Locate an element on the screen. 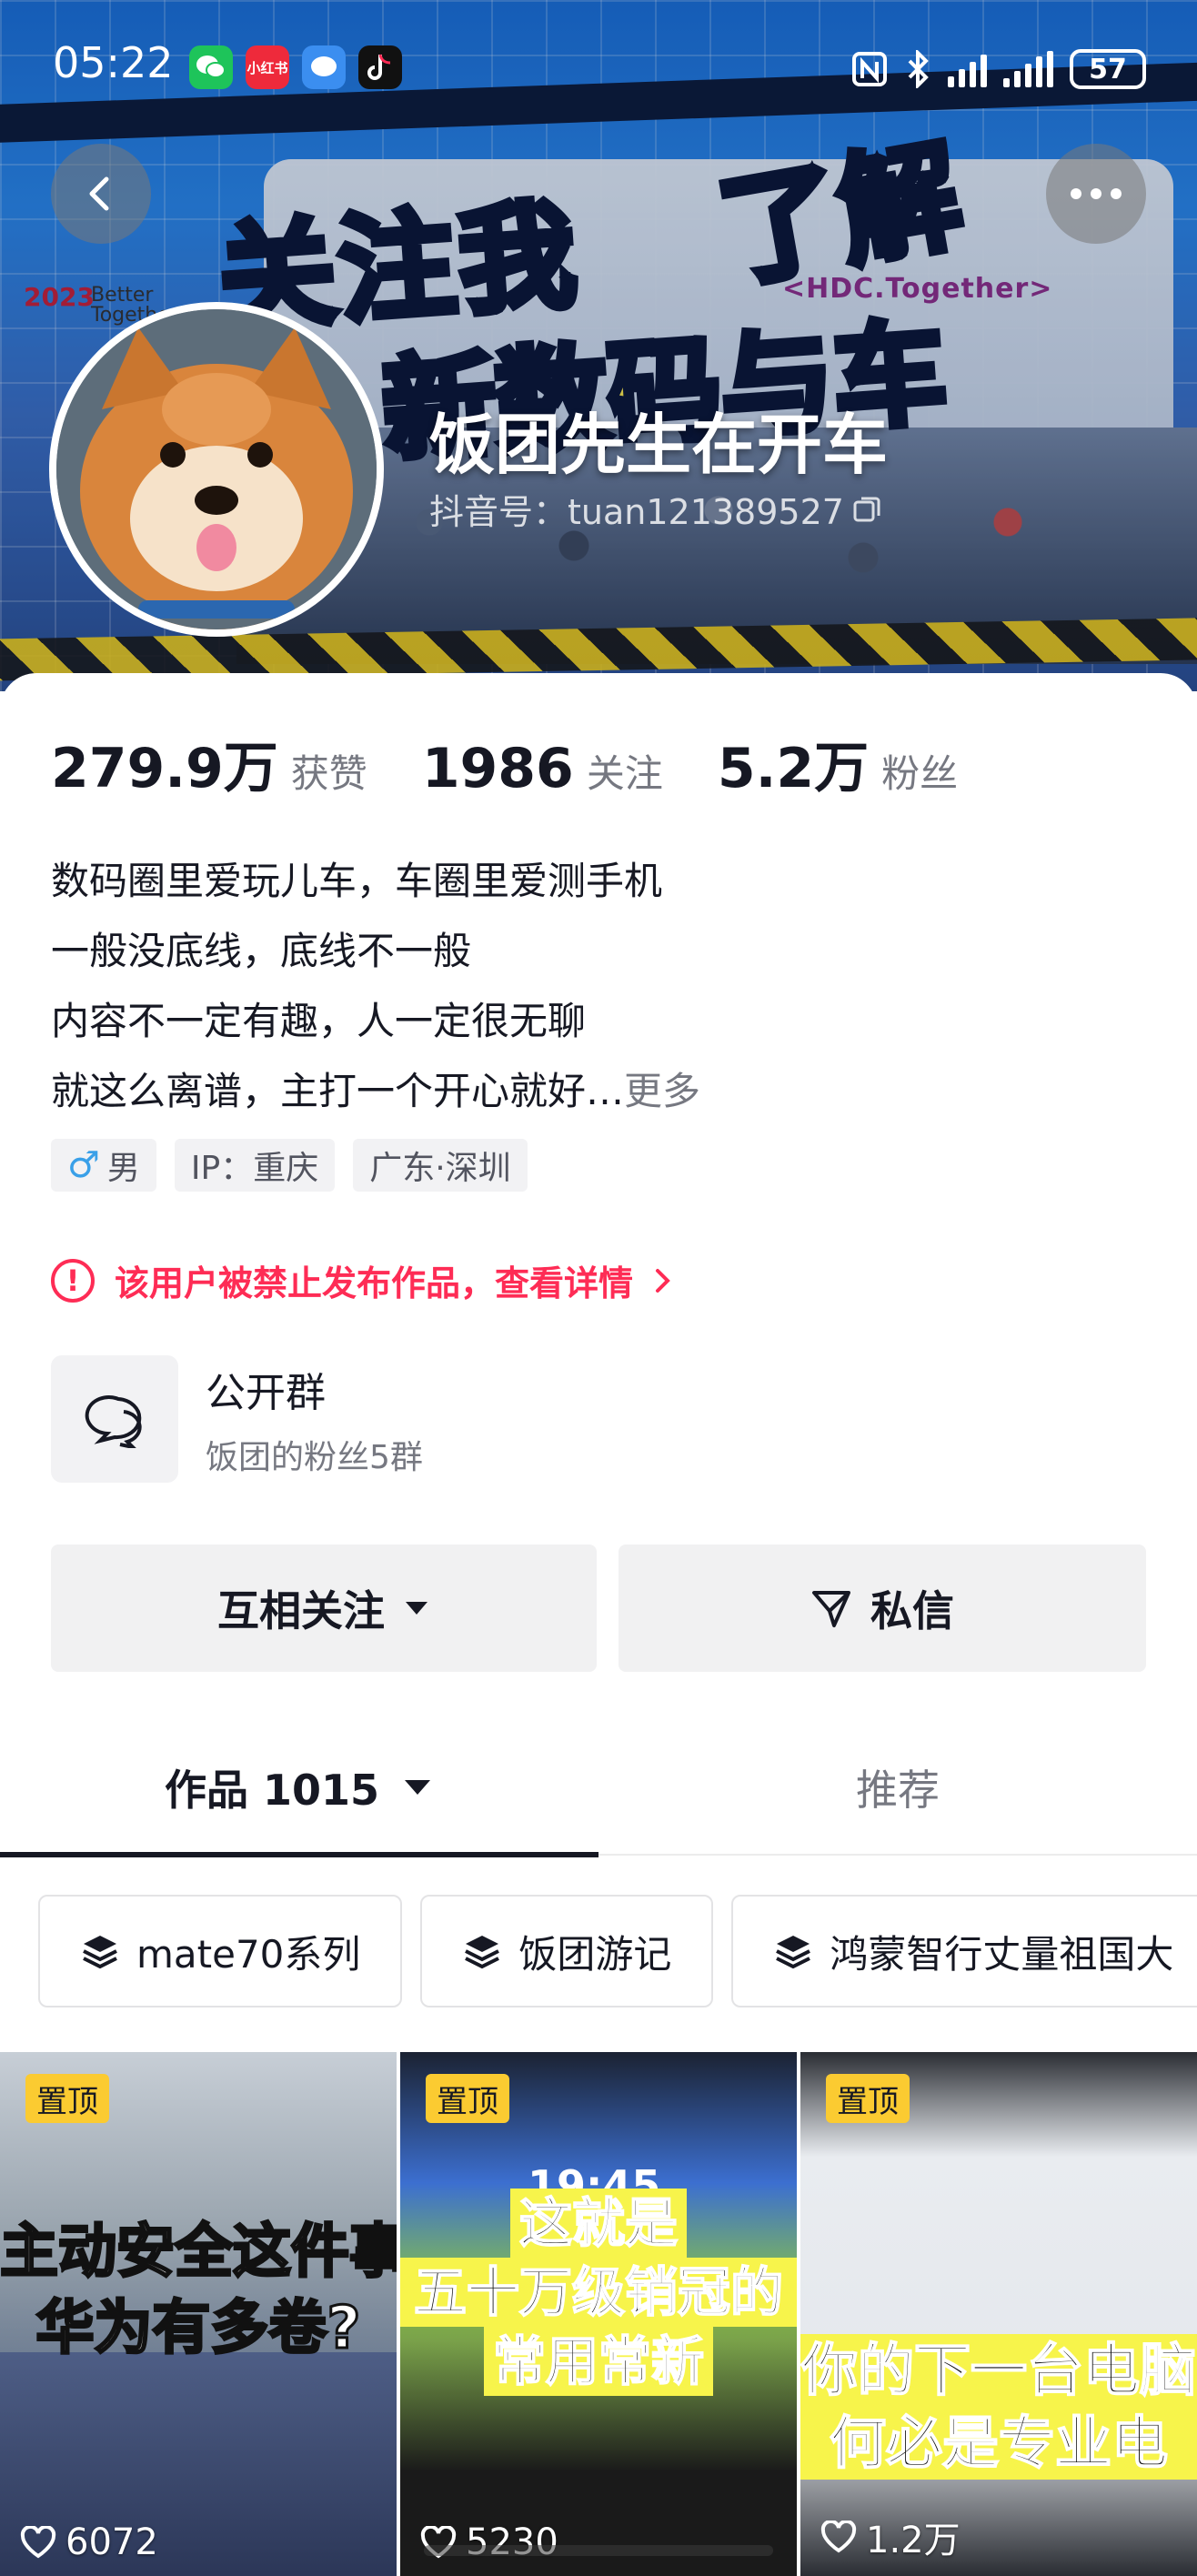 The height and width of the screenshot is (2576, 1197). video-likes: 6072 is located at coordinates (89, 2542).